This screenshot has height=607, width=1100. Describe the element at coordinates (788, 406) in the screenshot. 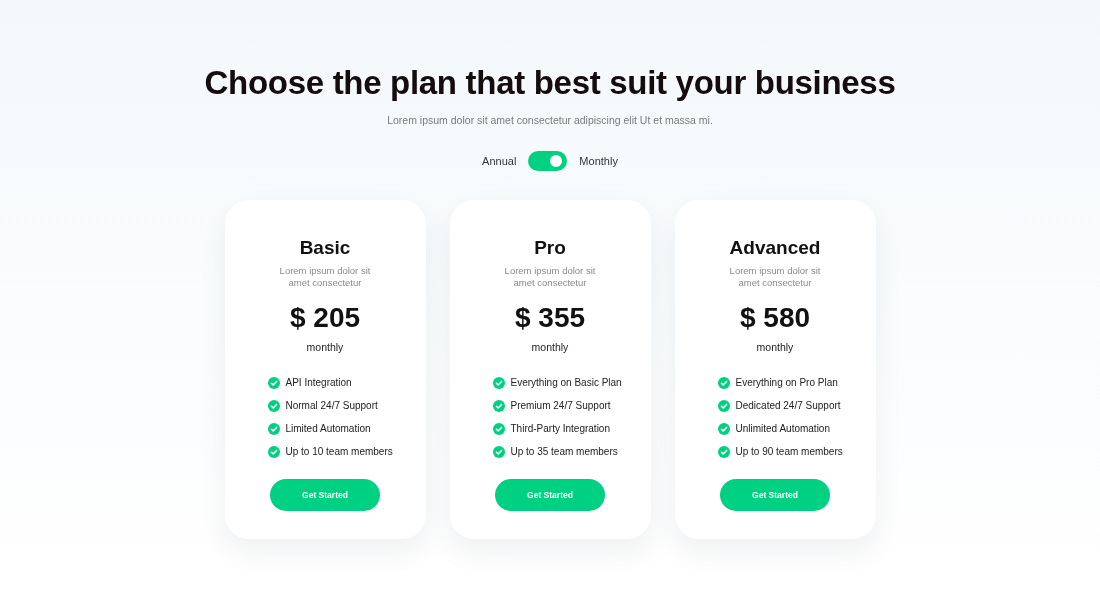

I see `feature-text: Dedicated 24/7 Support` at that location.